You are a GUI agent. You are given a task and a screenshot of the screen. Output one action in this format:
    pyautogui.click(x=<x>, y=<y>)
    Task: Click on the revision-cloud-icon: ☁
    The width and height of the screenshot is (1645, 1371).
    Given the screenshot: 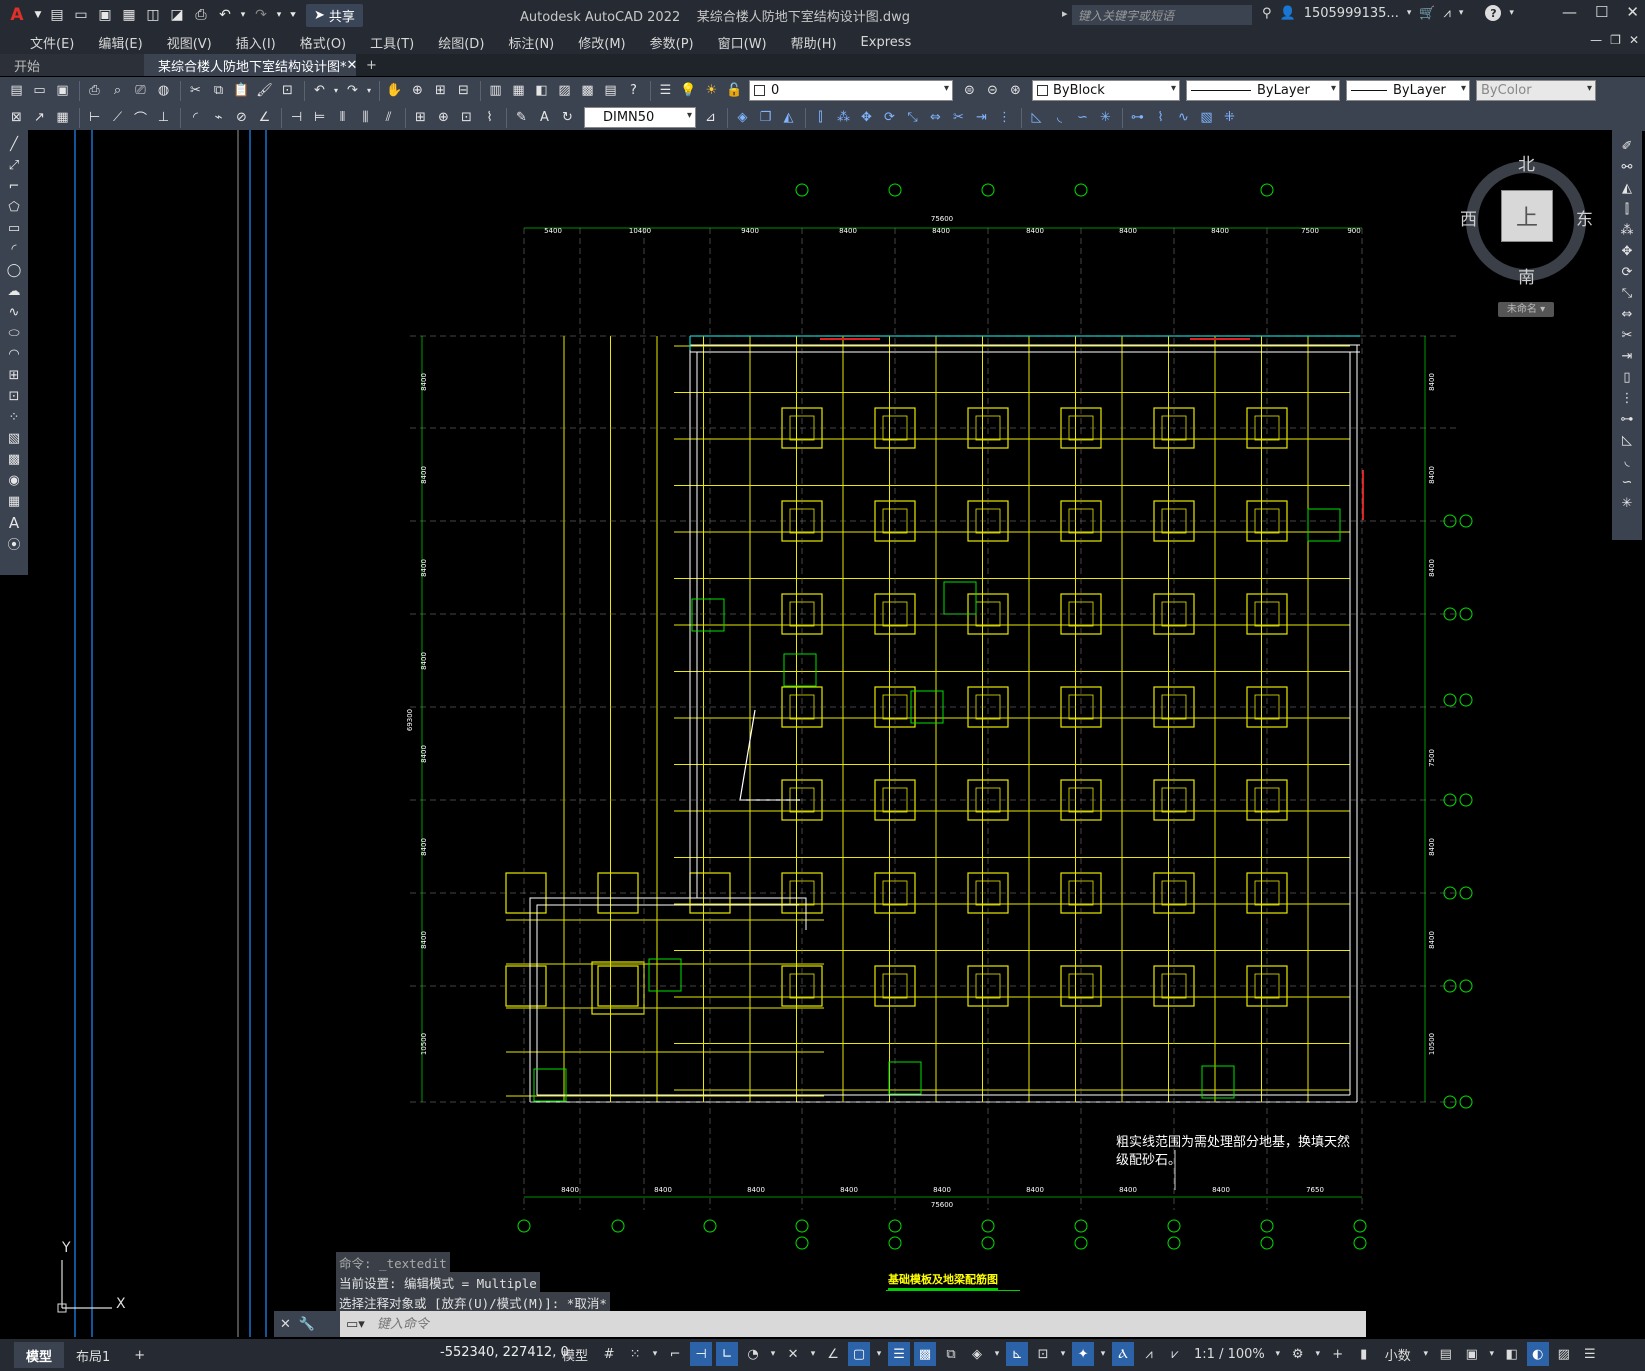 What is the action you would take?
    pyautogui.click(x=14, y=291)
    